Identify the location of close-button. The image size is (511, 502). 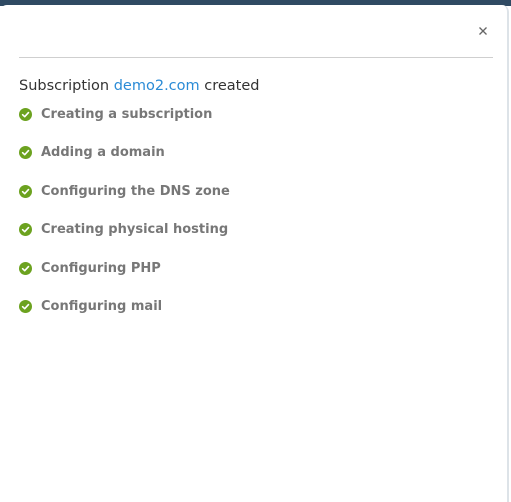
(483, 31).